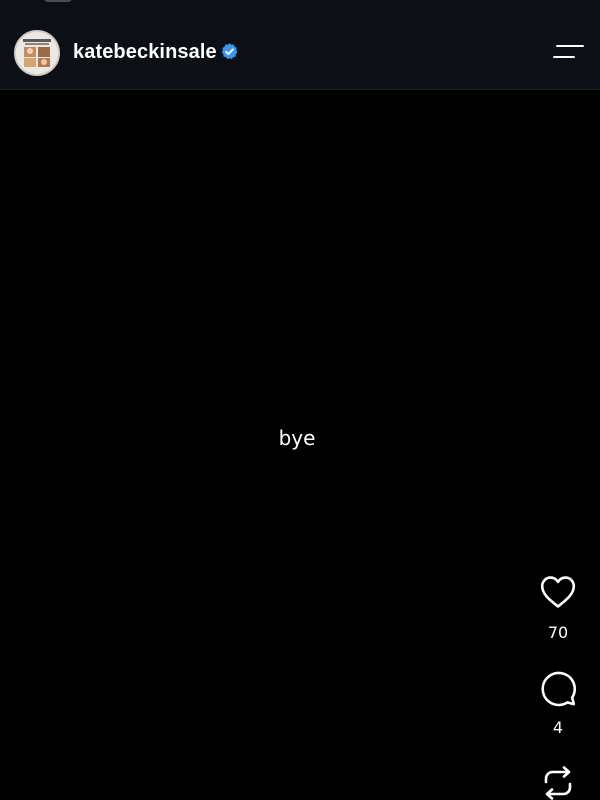  What do you see at coordinates (558, 727) in the screenshot?
I see `comment-count: 4` at bounding box center [558, 727].